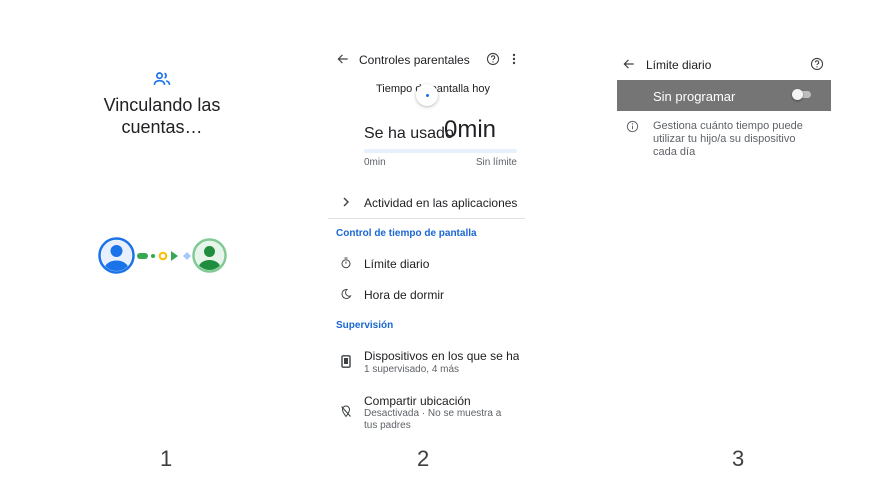  Describe the element at coordinates (694, 96) in the screenshot. I see `schedule-label: Sin programar` at that location.